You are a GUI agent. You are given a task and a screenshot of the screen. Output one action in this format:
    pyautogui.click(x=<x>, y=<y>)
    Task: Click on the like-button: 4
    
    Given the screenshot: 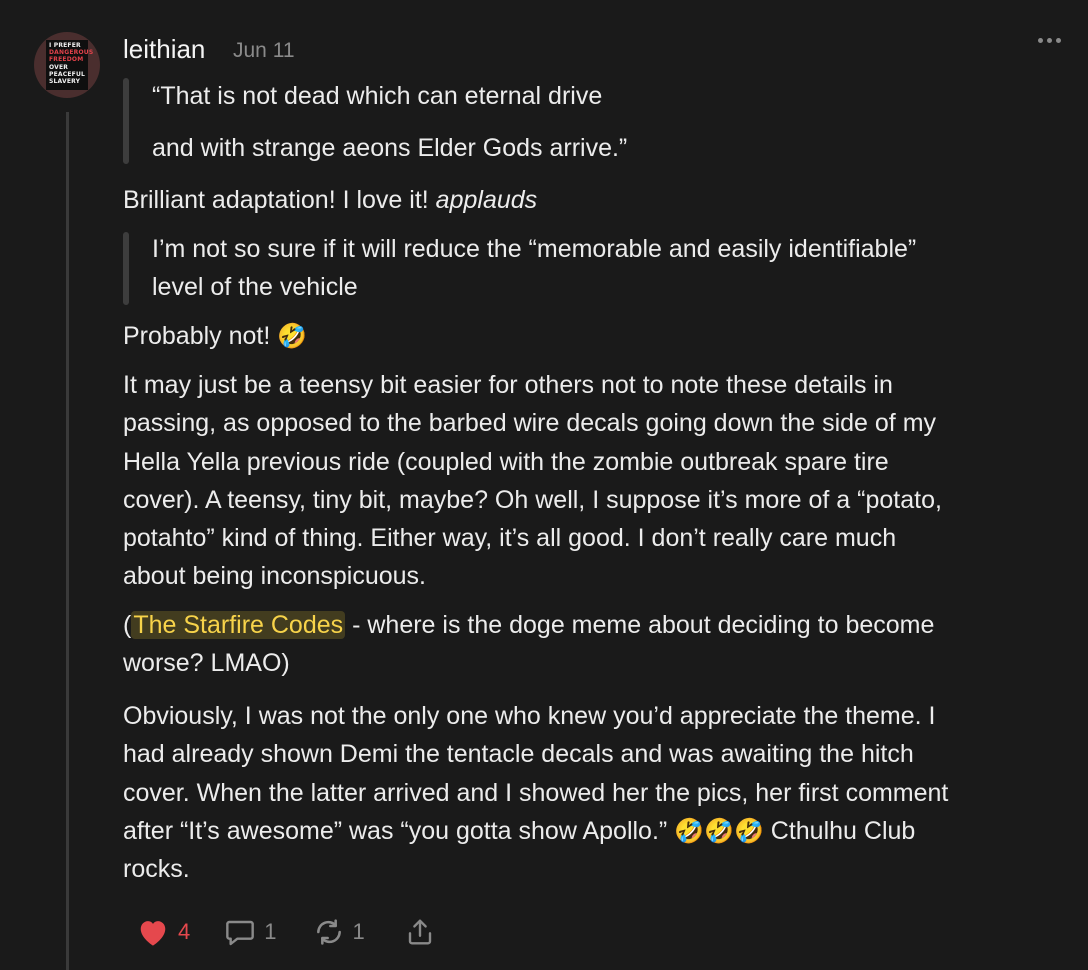 What is the action you would take?
    pyautogui.click(x=163, y=932)
    